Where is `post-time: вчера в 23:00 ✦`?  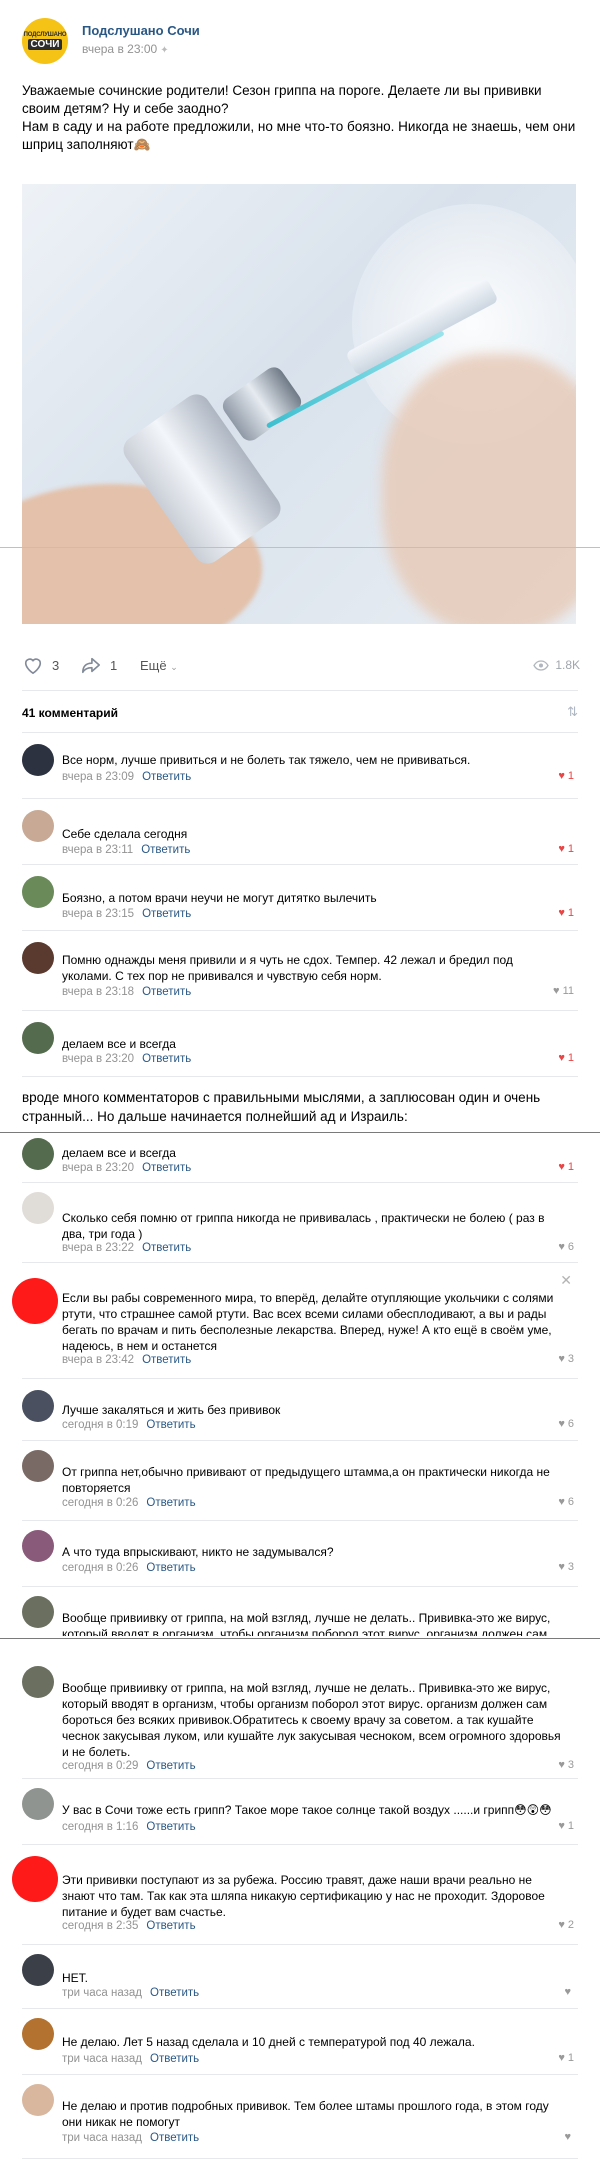
post-time: вчера в 23:00 ✦ is located at coordinates (125, 49).